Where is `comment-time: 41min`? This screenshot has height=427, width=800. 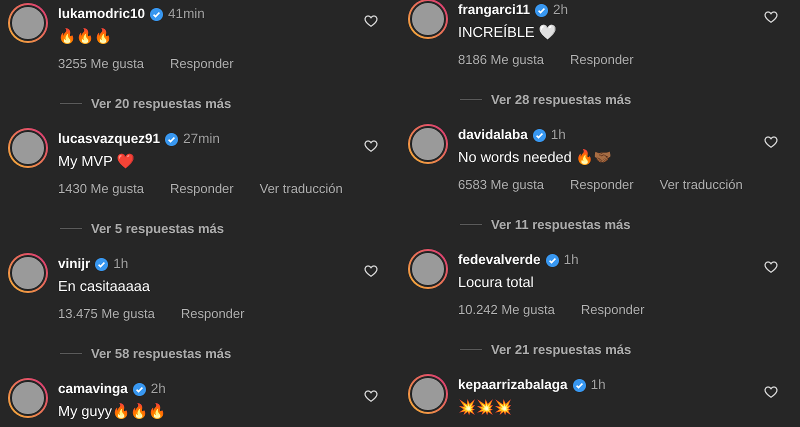
comment-time: 41min is located at coordinates (186, 13).